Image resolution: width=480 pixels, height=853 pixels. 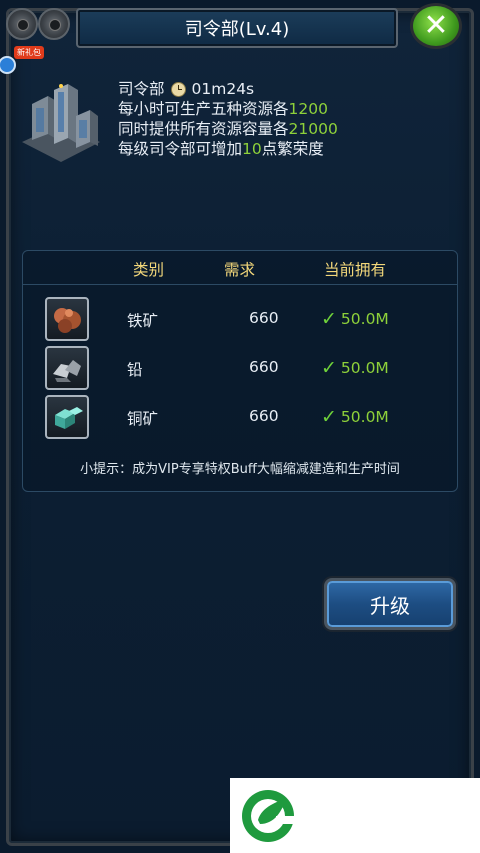 What do you see at coordinates (308, 109) in the screenshot?
I see `production-value: 1200` at bounding box center [308, 109].